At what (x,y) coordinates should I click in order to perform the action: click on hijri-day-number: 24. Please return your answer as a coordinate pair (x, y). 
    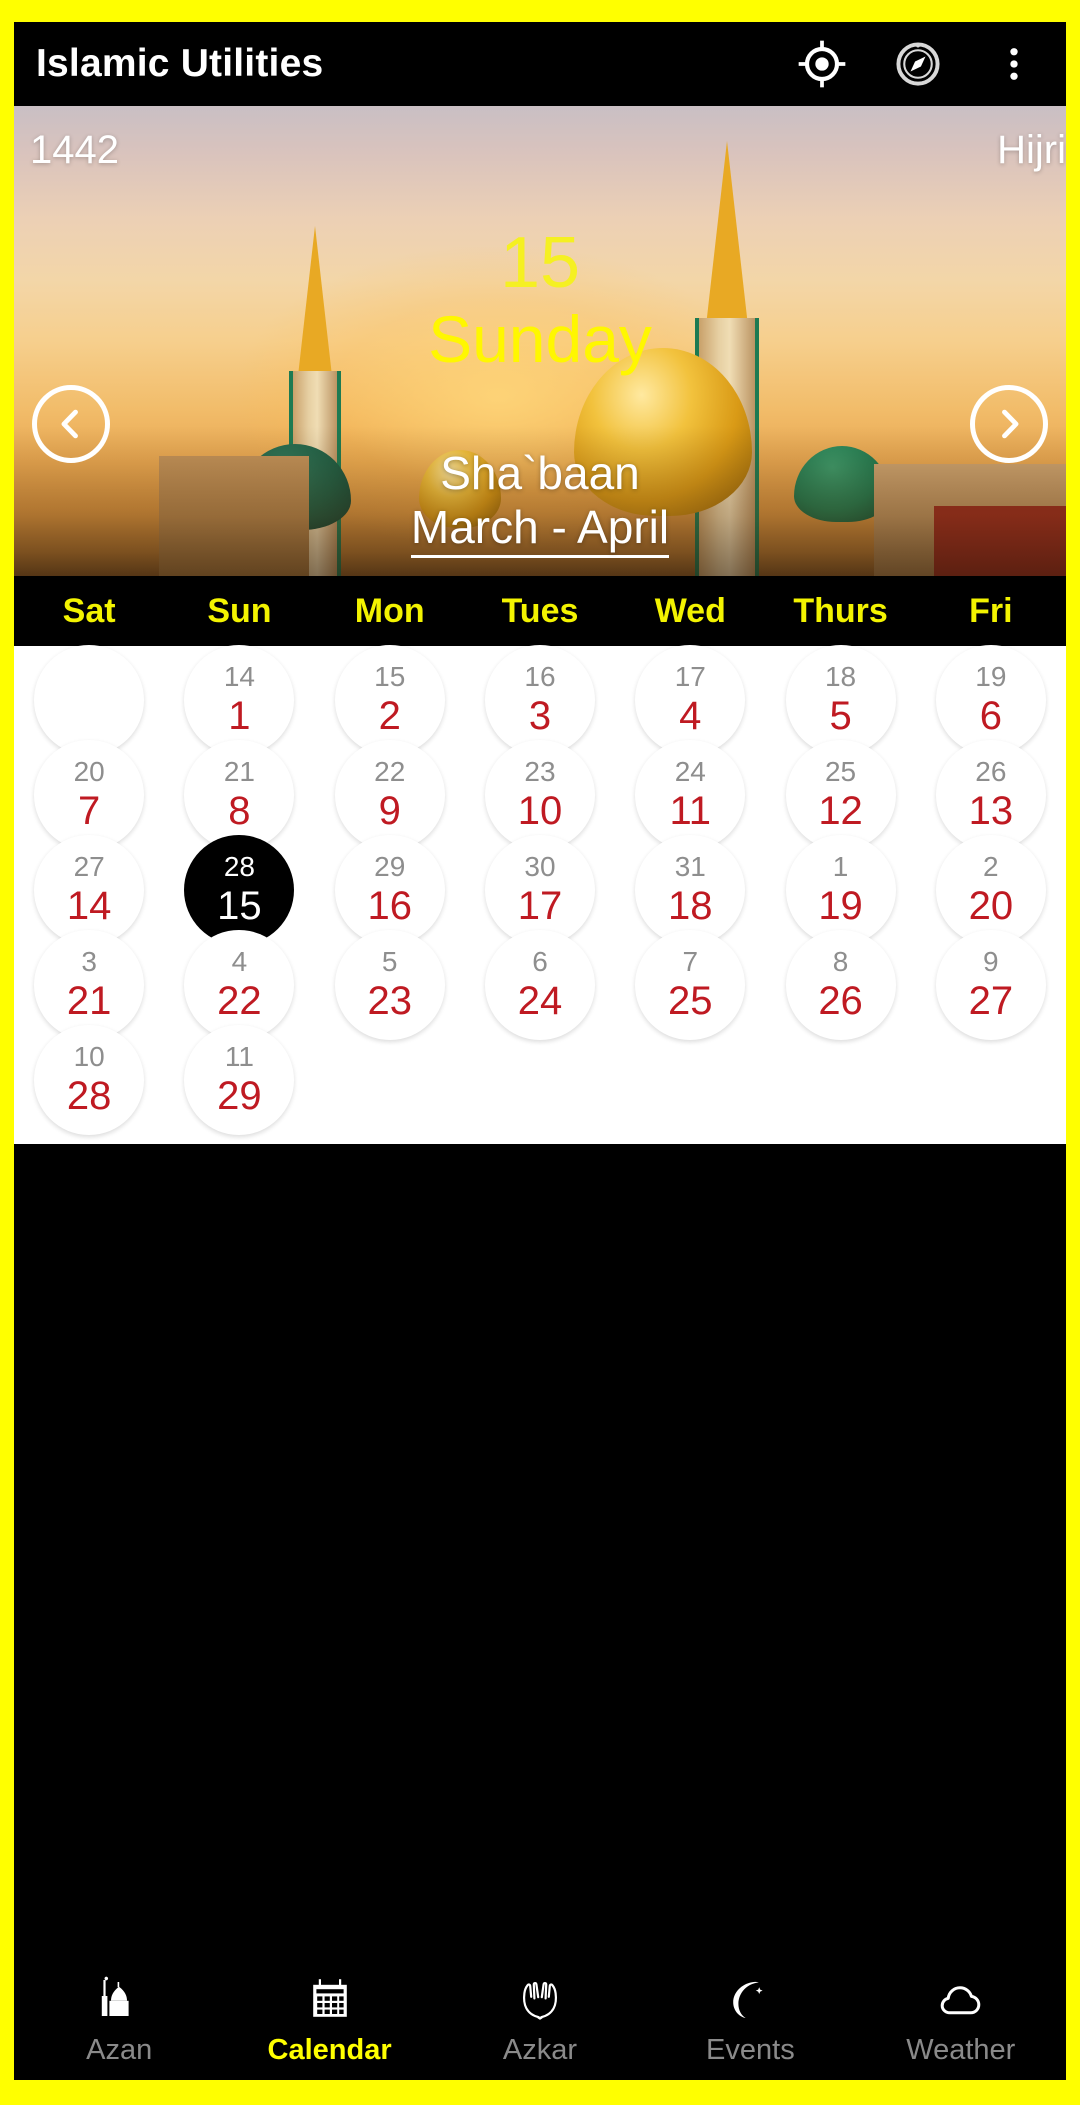
    Looking at the image, I should click on (540, 1000).